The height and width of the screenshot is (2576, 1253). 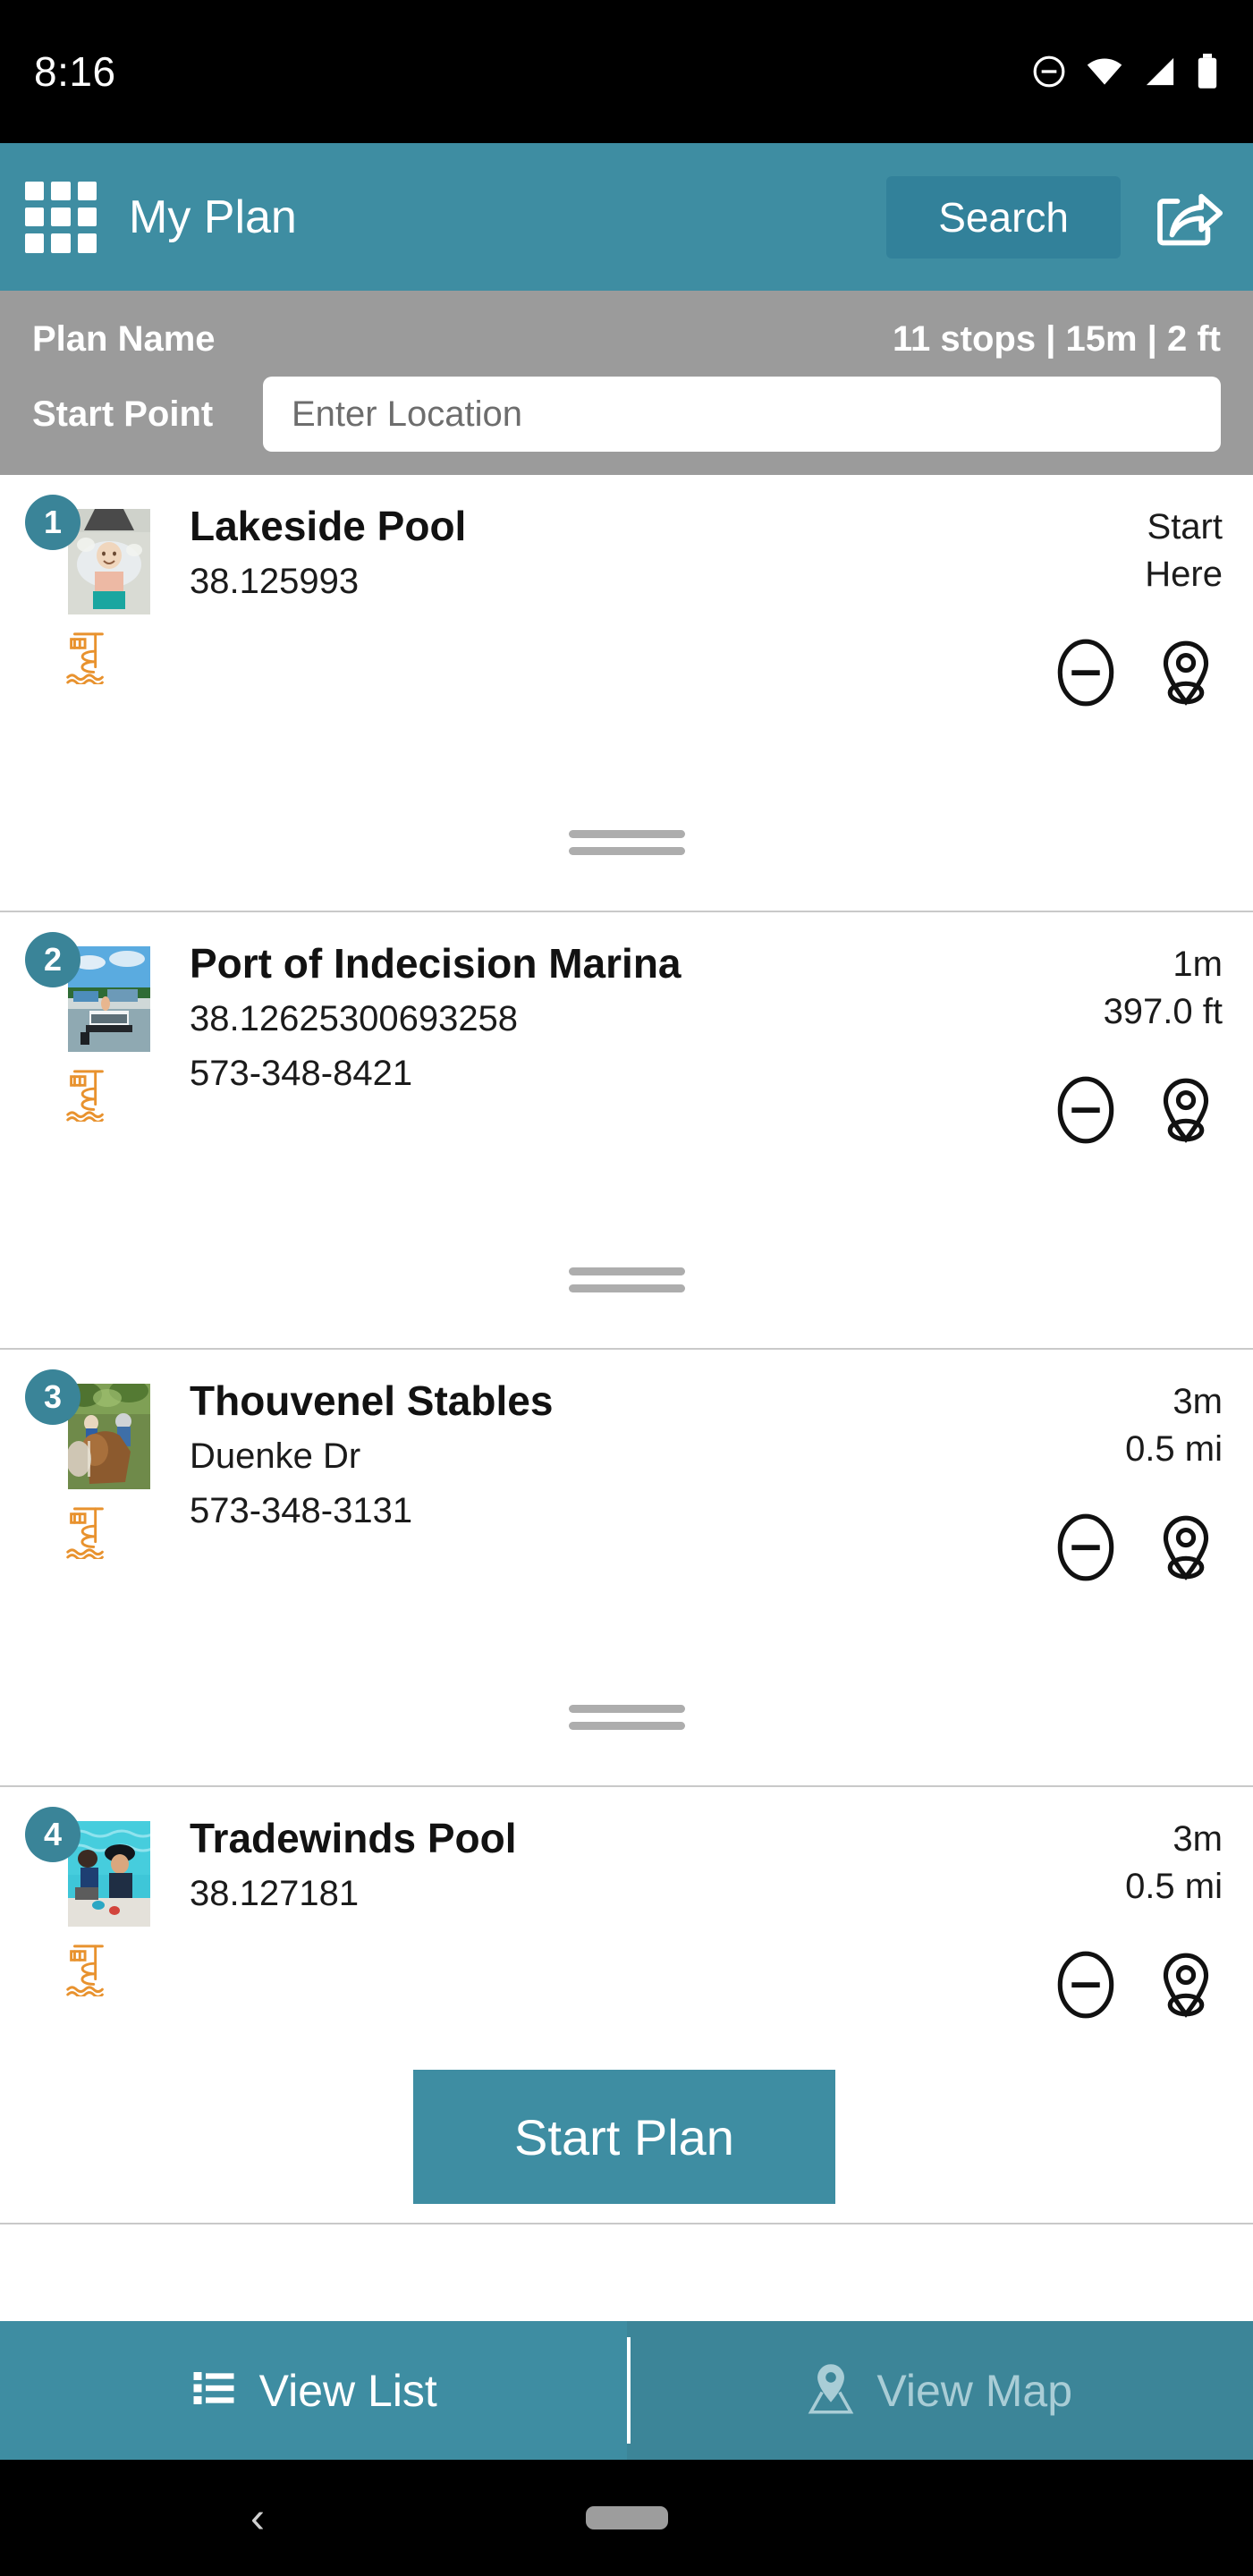 What do you see at coordinates (550, 1578) in the screenshot?
I see `stop-details: Thouvenel Stables Duenke Dr 573-348-3131` at bounding box center [550, 1578].